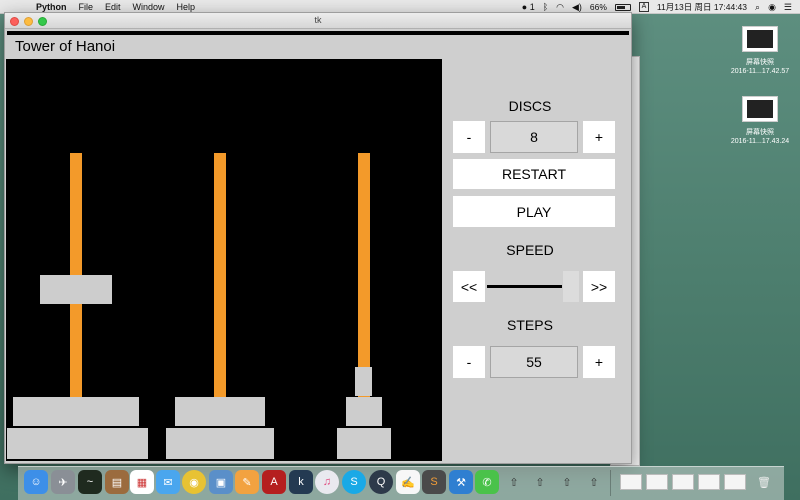 This screenshot has width=800, height=500. What do you see at coordinates (757, 7) in the screenshot?
I see `search-icon: ⌕` at bounding box center [757, 7].